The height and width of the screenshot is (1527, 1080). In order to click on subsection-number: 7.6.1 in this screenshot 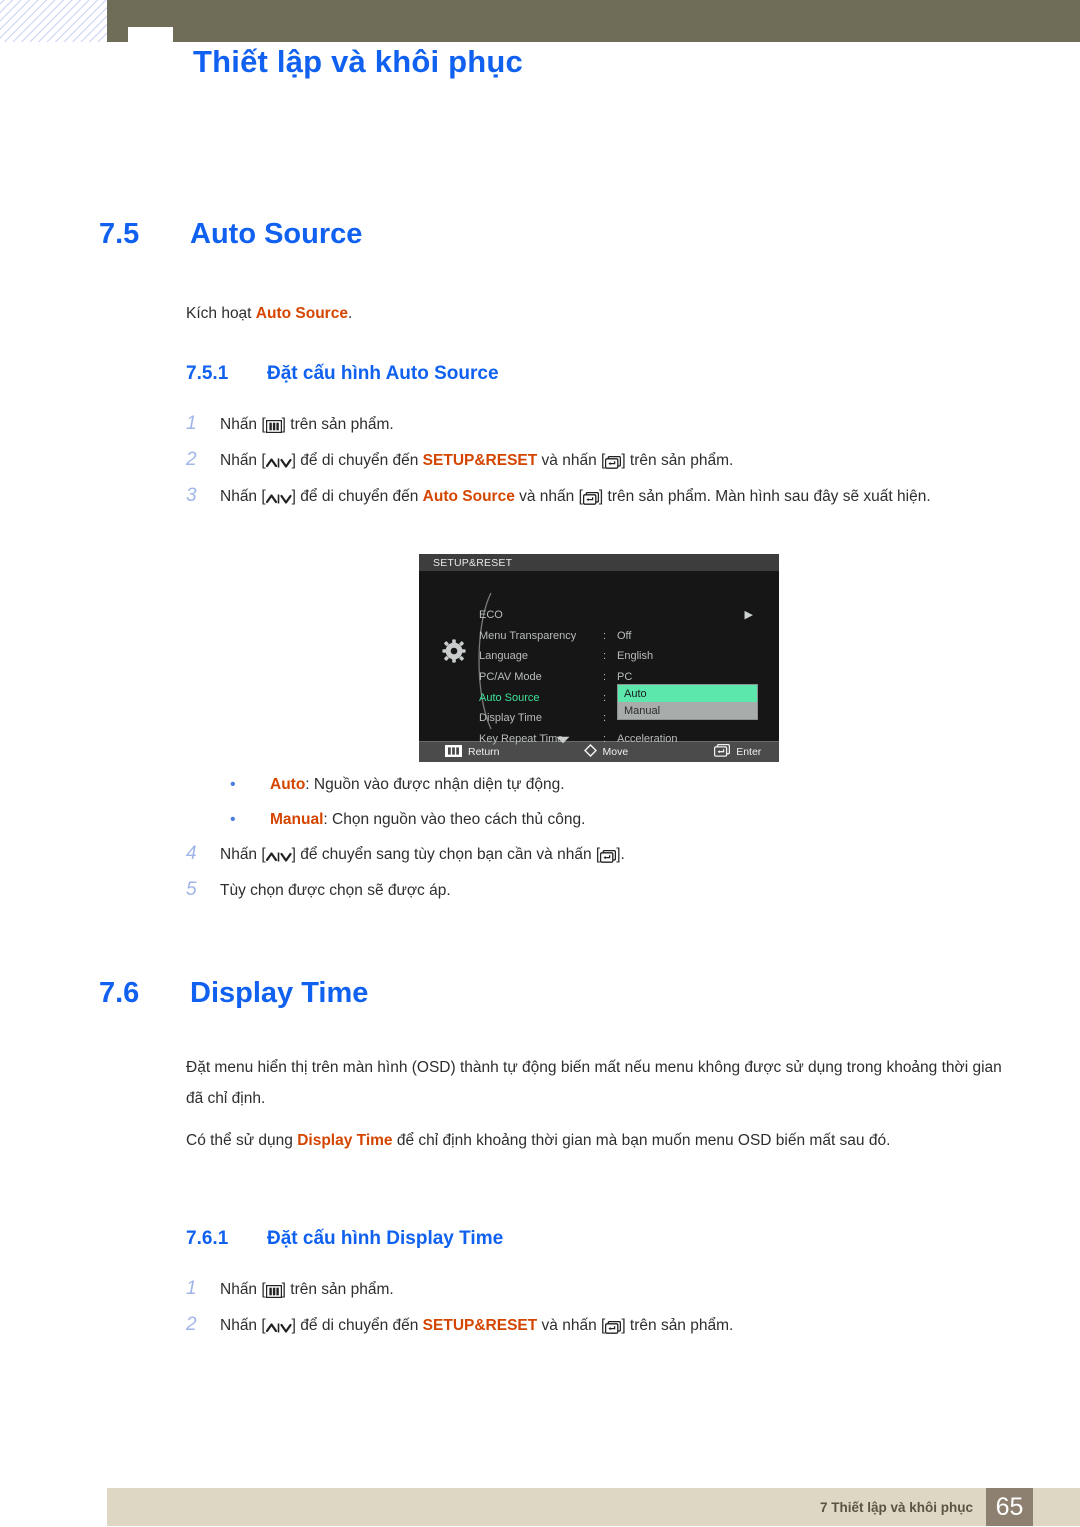, I will do `click(207, 1238)`.